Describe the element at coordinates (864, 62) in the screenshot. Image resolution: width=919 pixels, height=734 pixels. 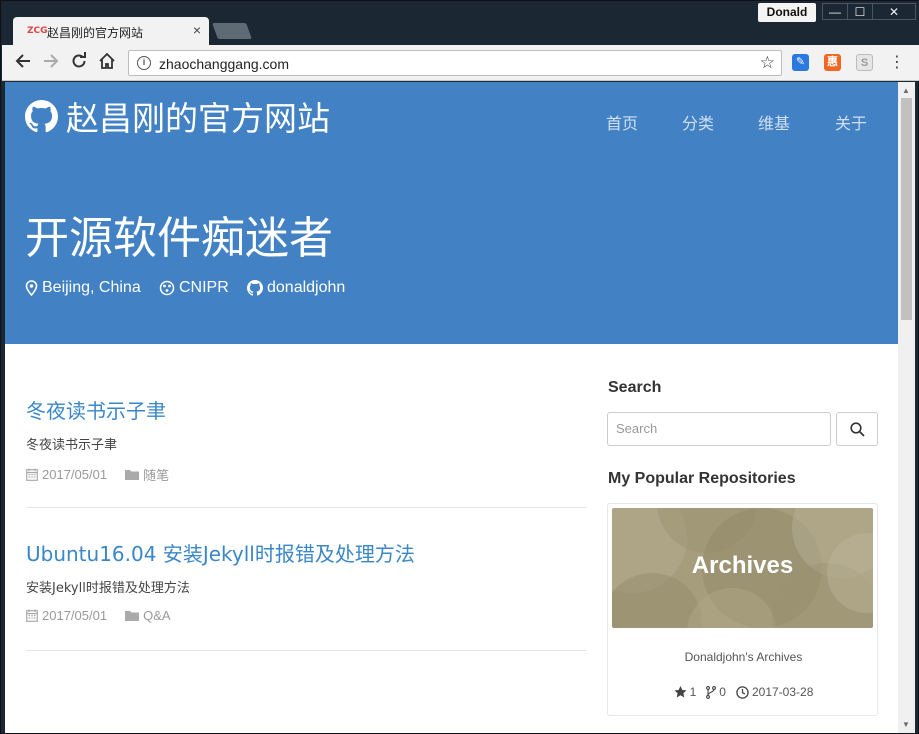
I see `extension-shield-icon: S` at that location.